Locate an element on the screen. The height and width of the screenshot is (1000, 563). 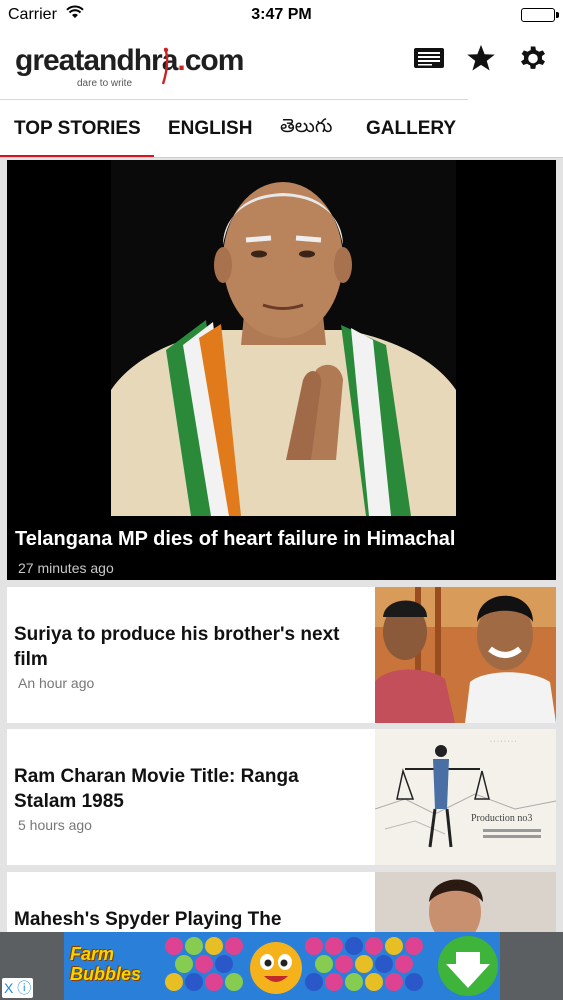
gear-icon is located at coordinates (533, 58).